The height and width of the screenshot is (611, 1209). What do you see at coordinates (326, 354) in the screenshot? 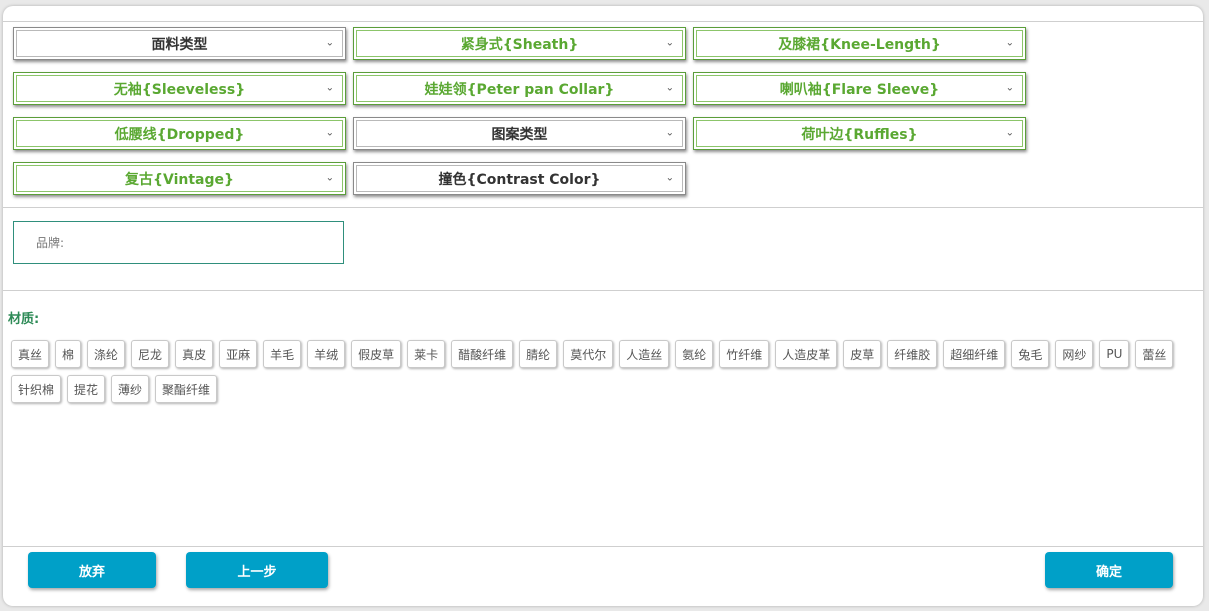
I see `material-tag: 羊绒` at bounding box center [326, 354].